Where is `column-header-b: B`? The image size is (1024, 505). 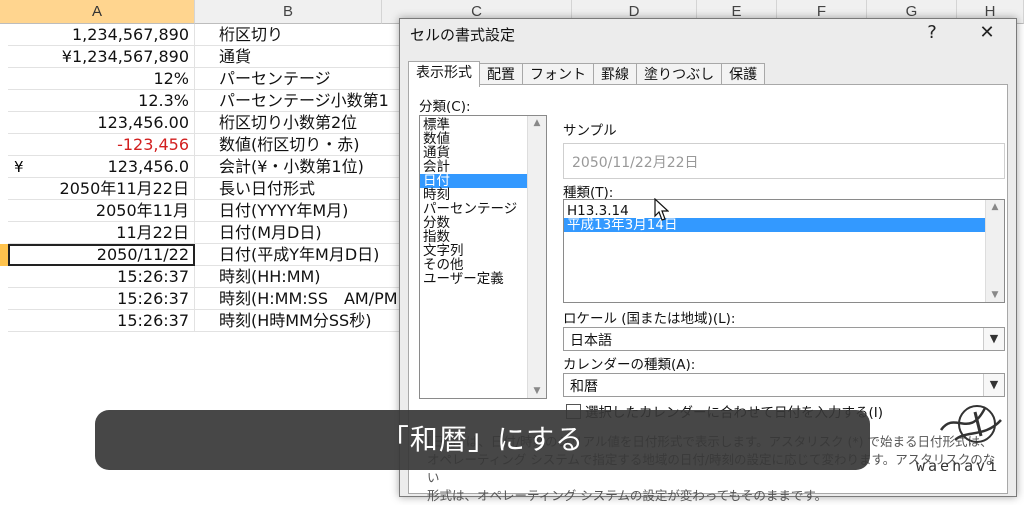
column-header-b: B is located at coordinates (288, 12).